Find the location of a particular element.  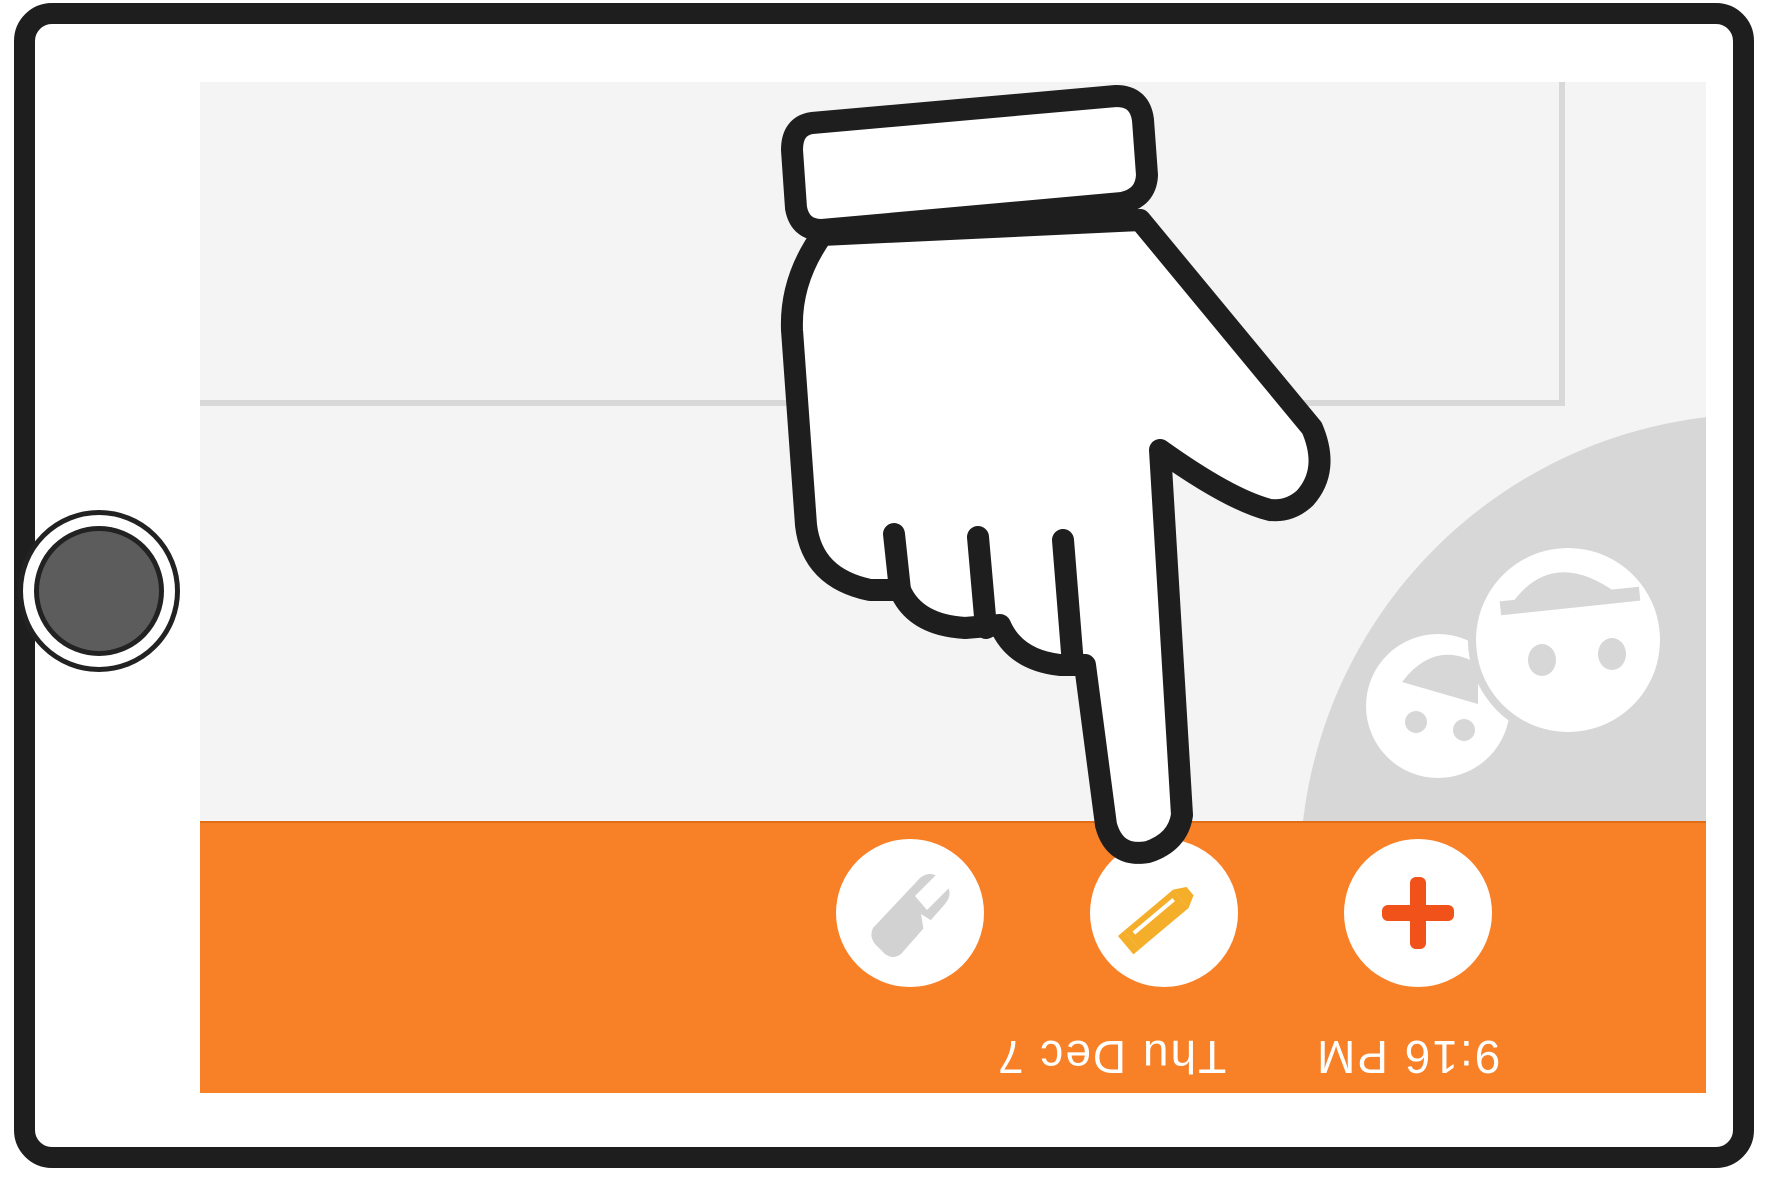

home-button-inner is located at coordinates (99, 591).